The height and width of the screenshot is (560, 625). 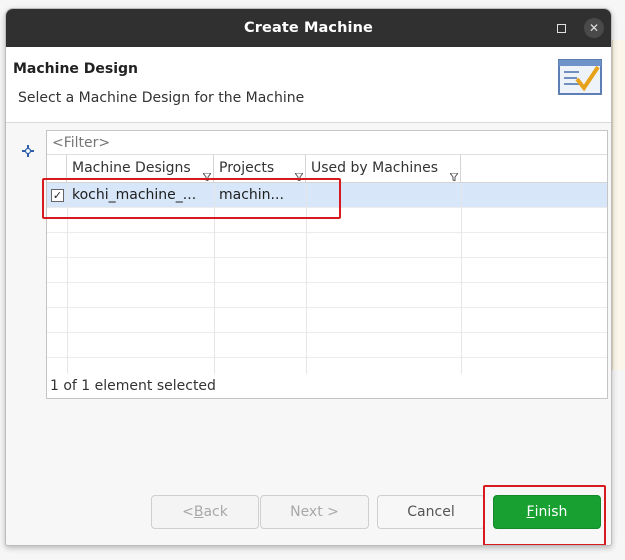 What do you see at coordinates (375, 168) in the screenshot?
I see `column-label: Used by Machines` at bounding box center [375, 168].